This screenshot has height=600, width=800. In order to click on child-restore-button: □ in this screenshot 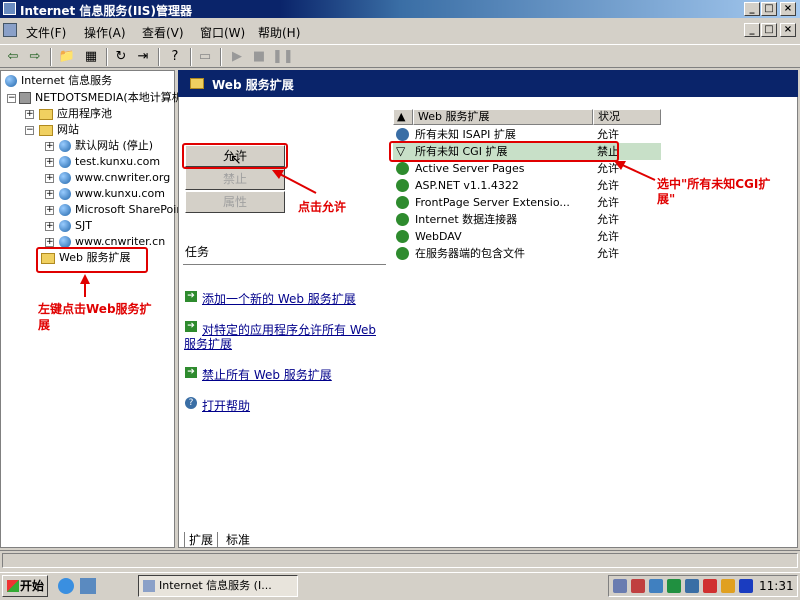, I will do `click(769, 30)`.